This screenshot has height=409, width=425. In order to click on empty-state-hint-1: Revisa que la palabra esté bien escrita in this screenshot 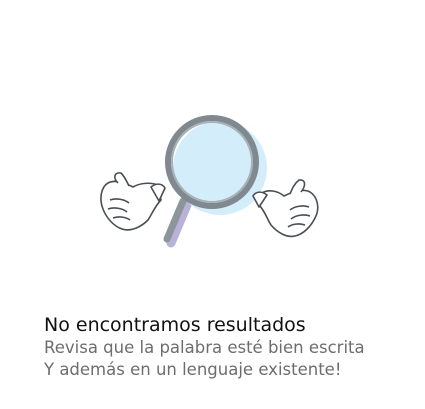, I will do `click(204, 347)`.